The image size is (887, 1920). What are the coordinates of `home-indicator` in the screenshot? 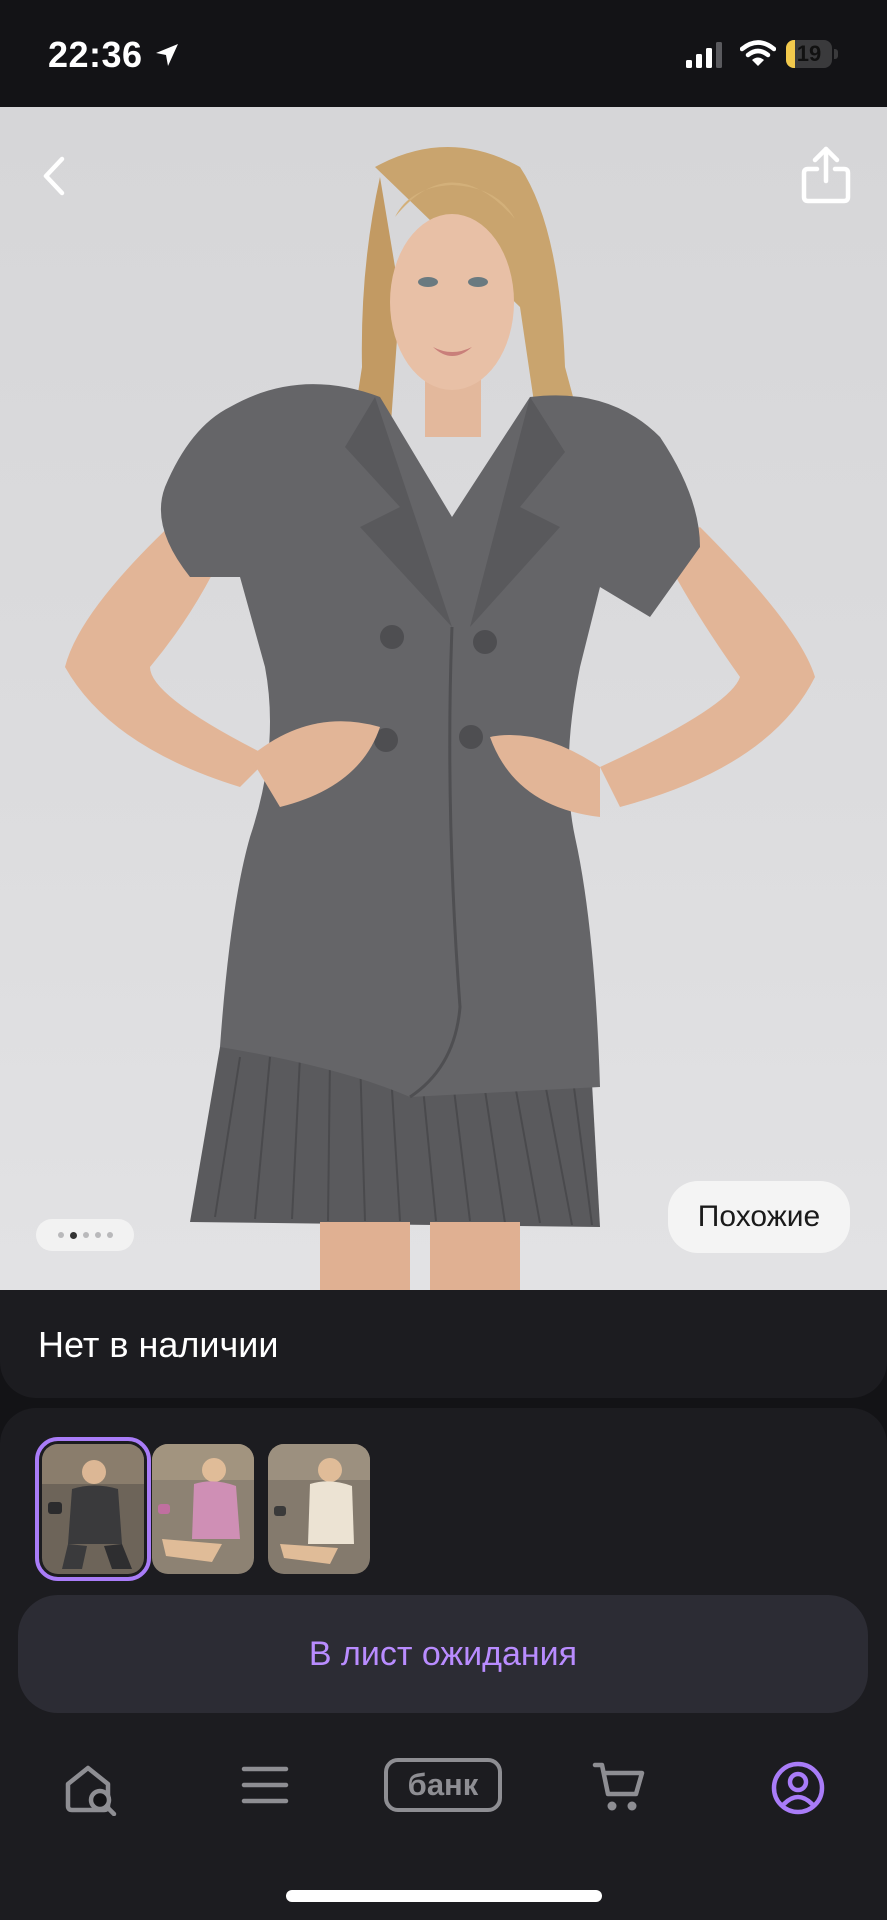 It's located at (444, 1896).